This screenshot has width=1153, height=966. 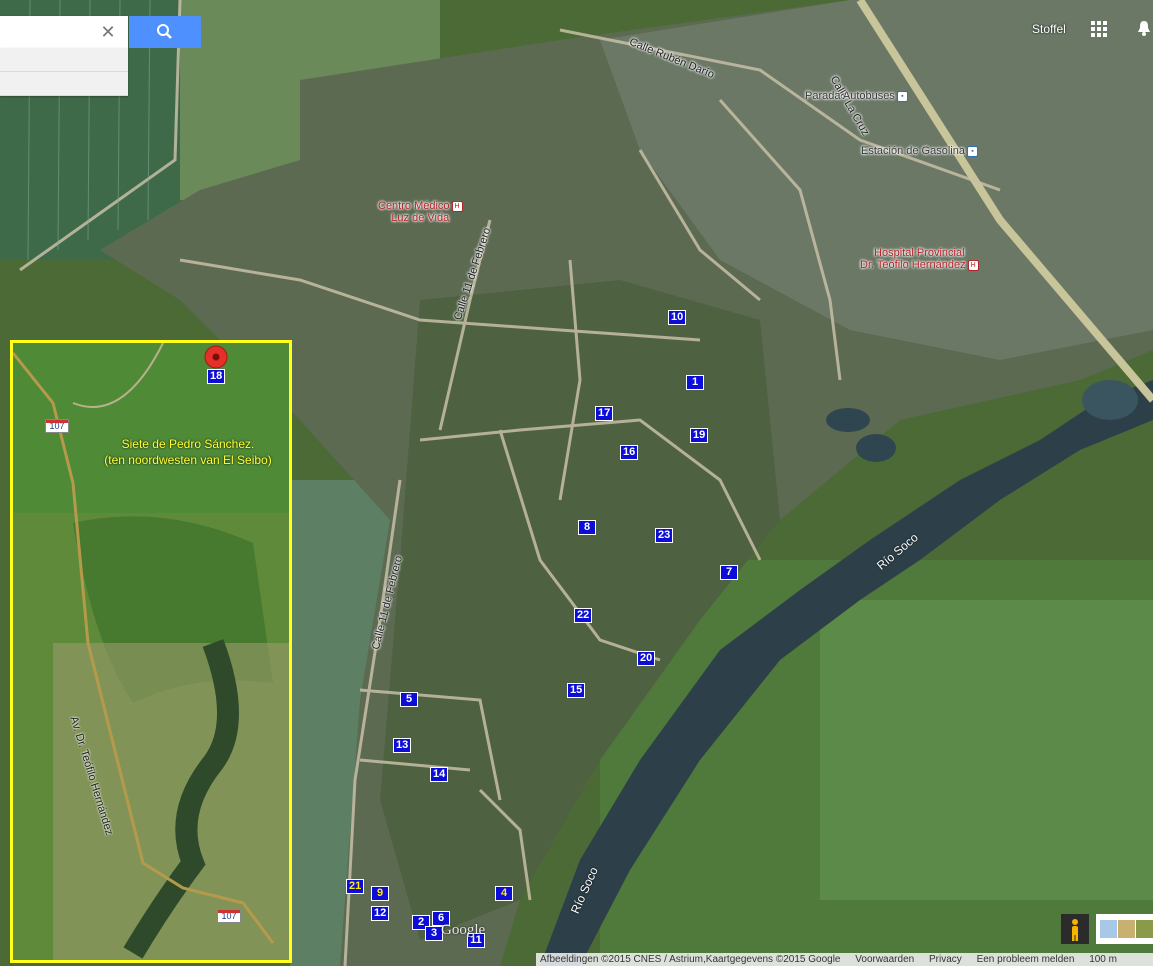 I want to click on layers-panel, so click(x=1124, y=929).